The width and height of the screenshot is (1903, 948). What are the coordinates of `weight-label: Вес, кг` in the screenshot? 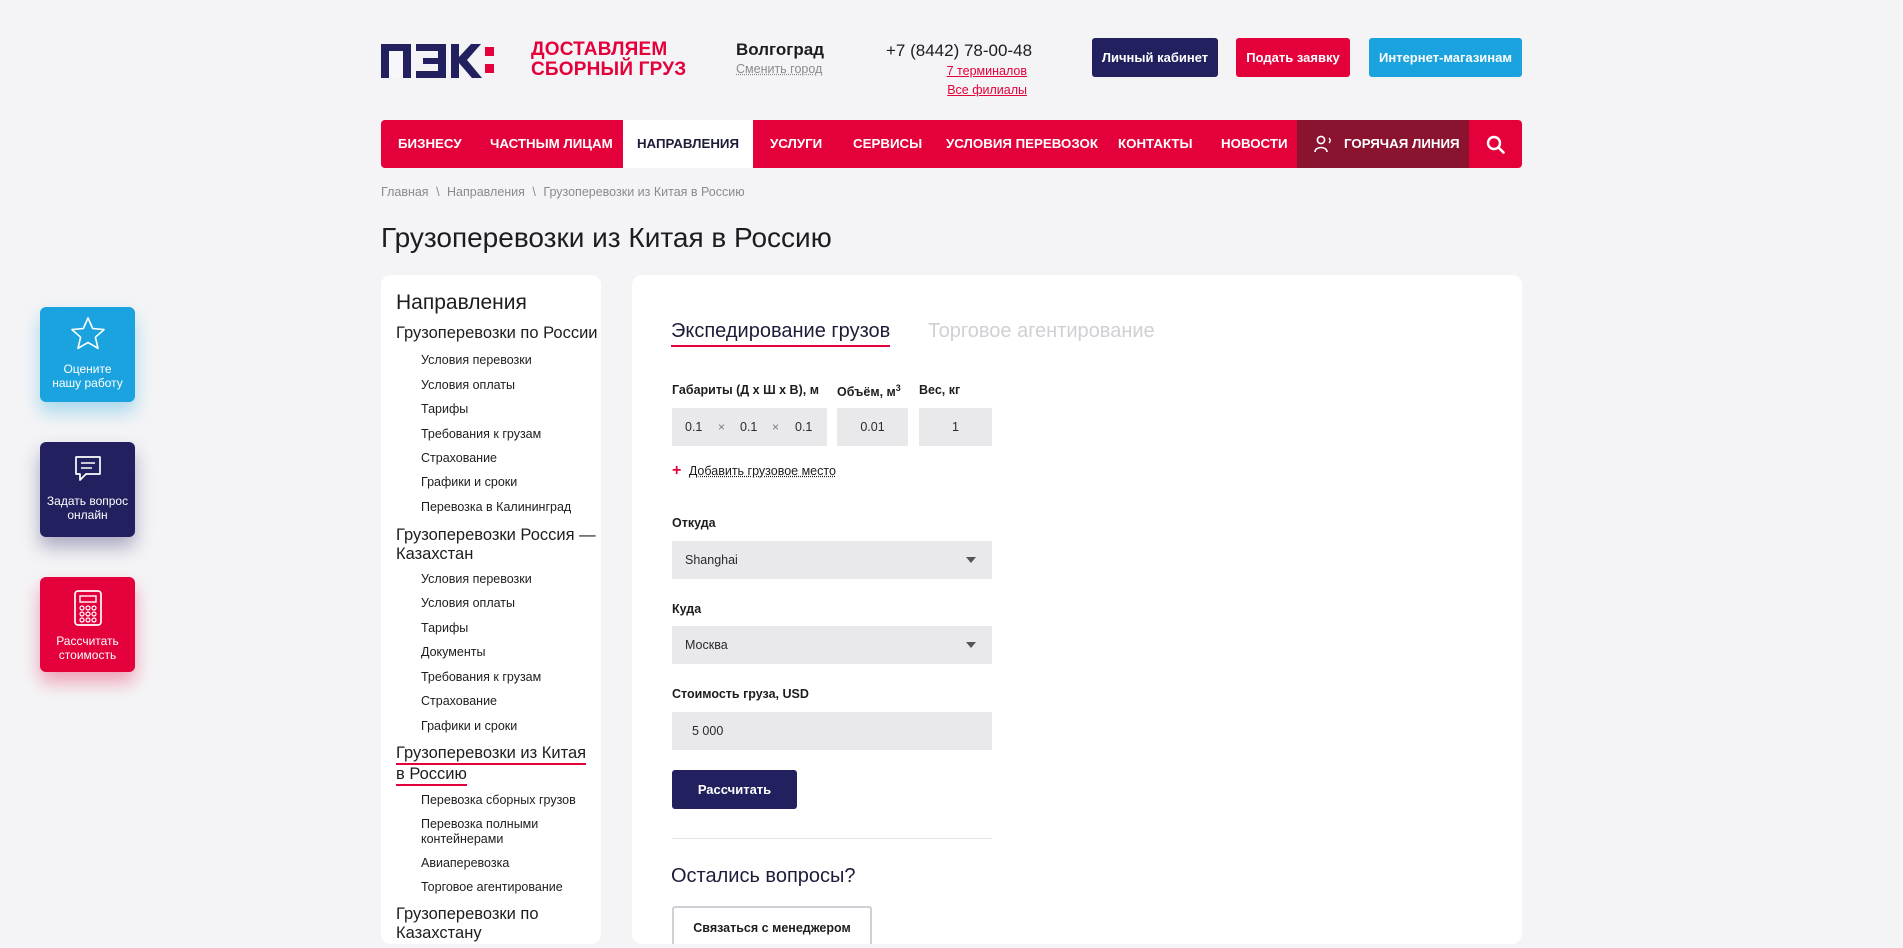 It's located at (940, 390).